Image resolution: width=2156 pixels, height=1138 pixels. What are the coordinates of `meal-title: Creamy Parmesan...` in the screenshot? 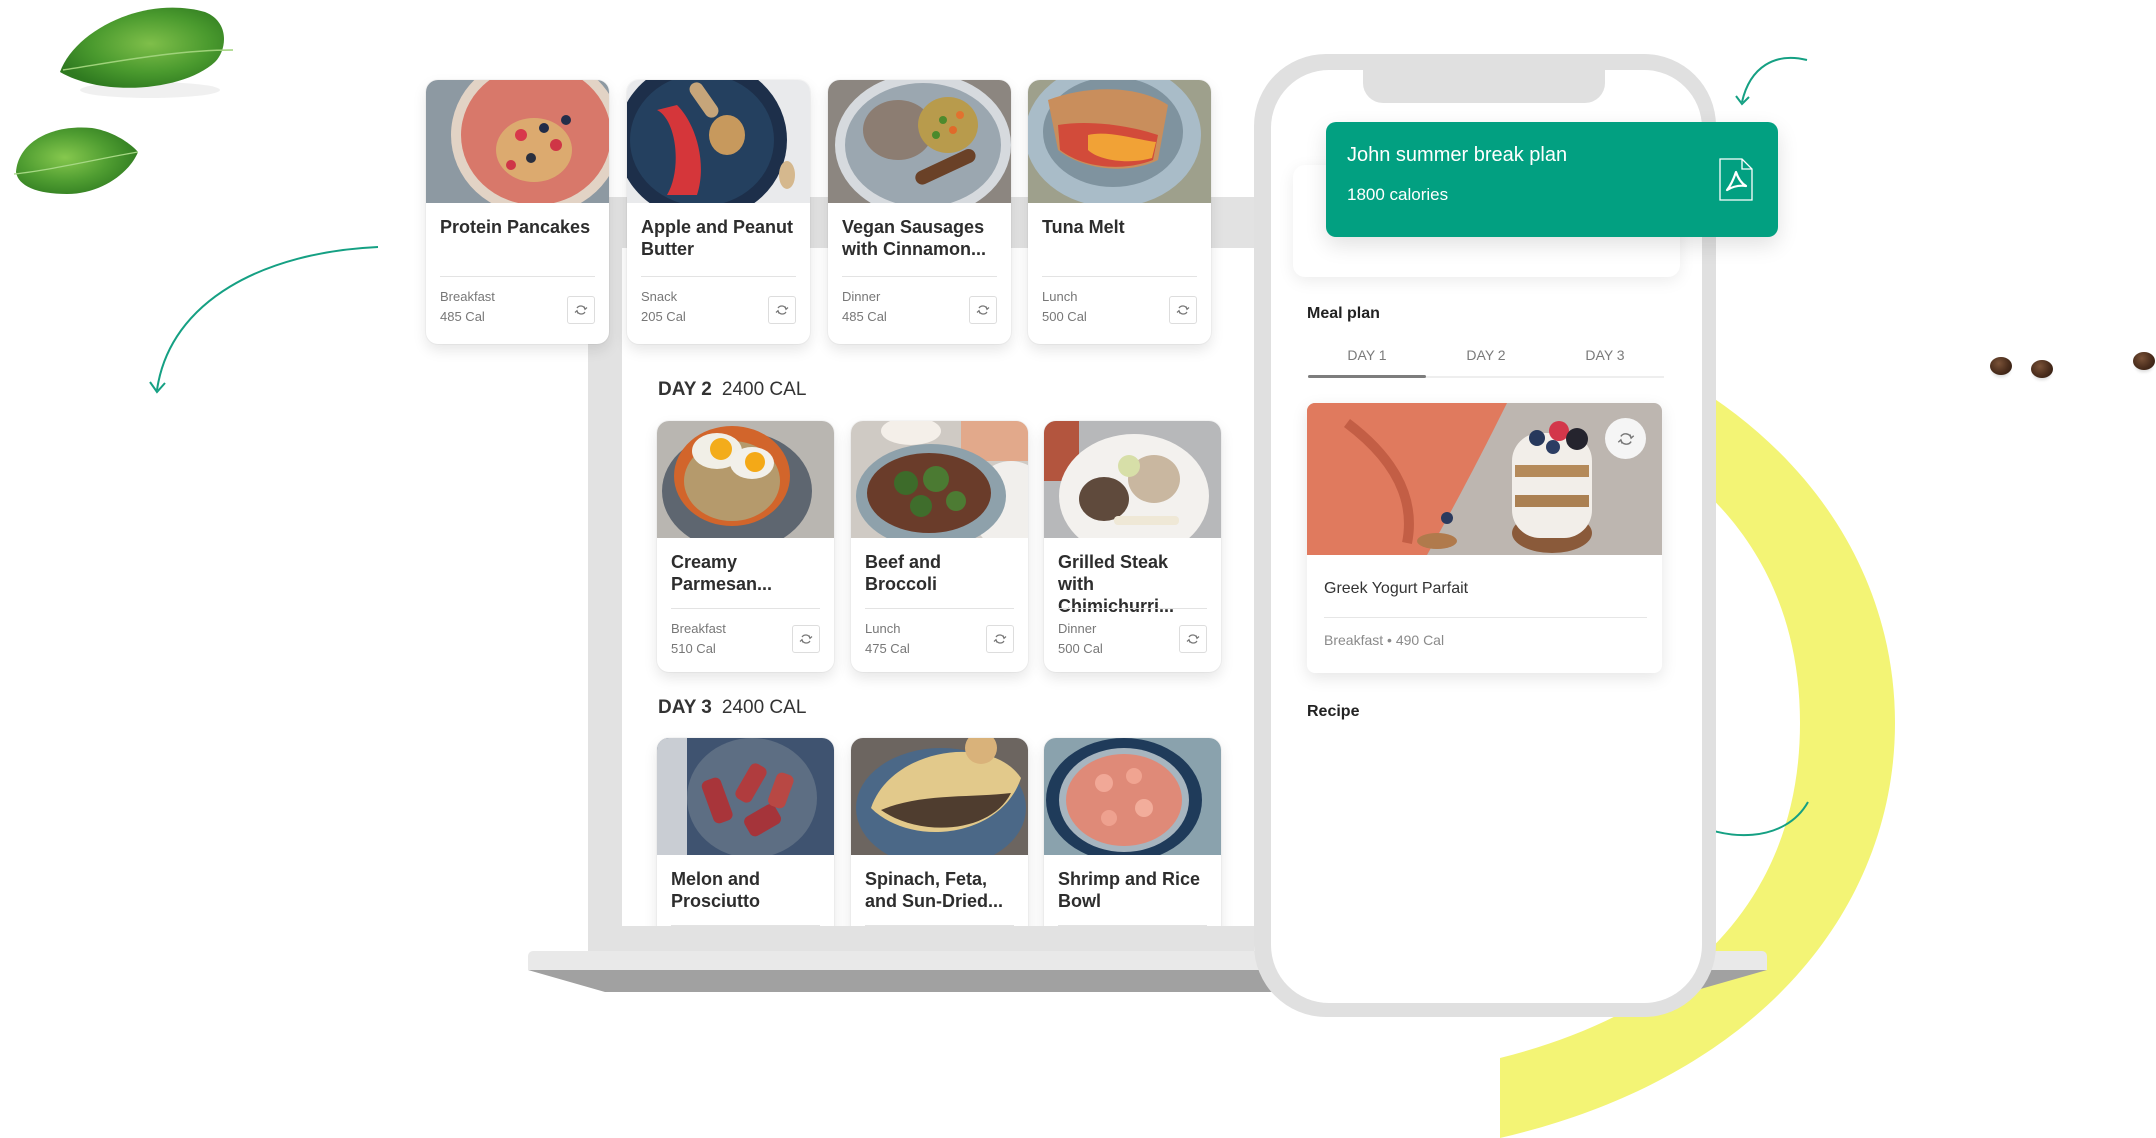 It's located at (722, 573).